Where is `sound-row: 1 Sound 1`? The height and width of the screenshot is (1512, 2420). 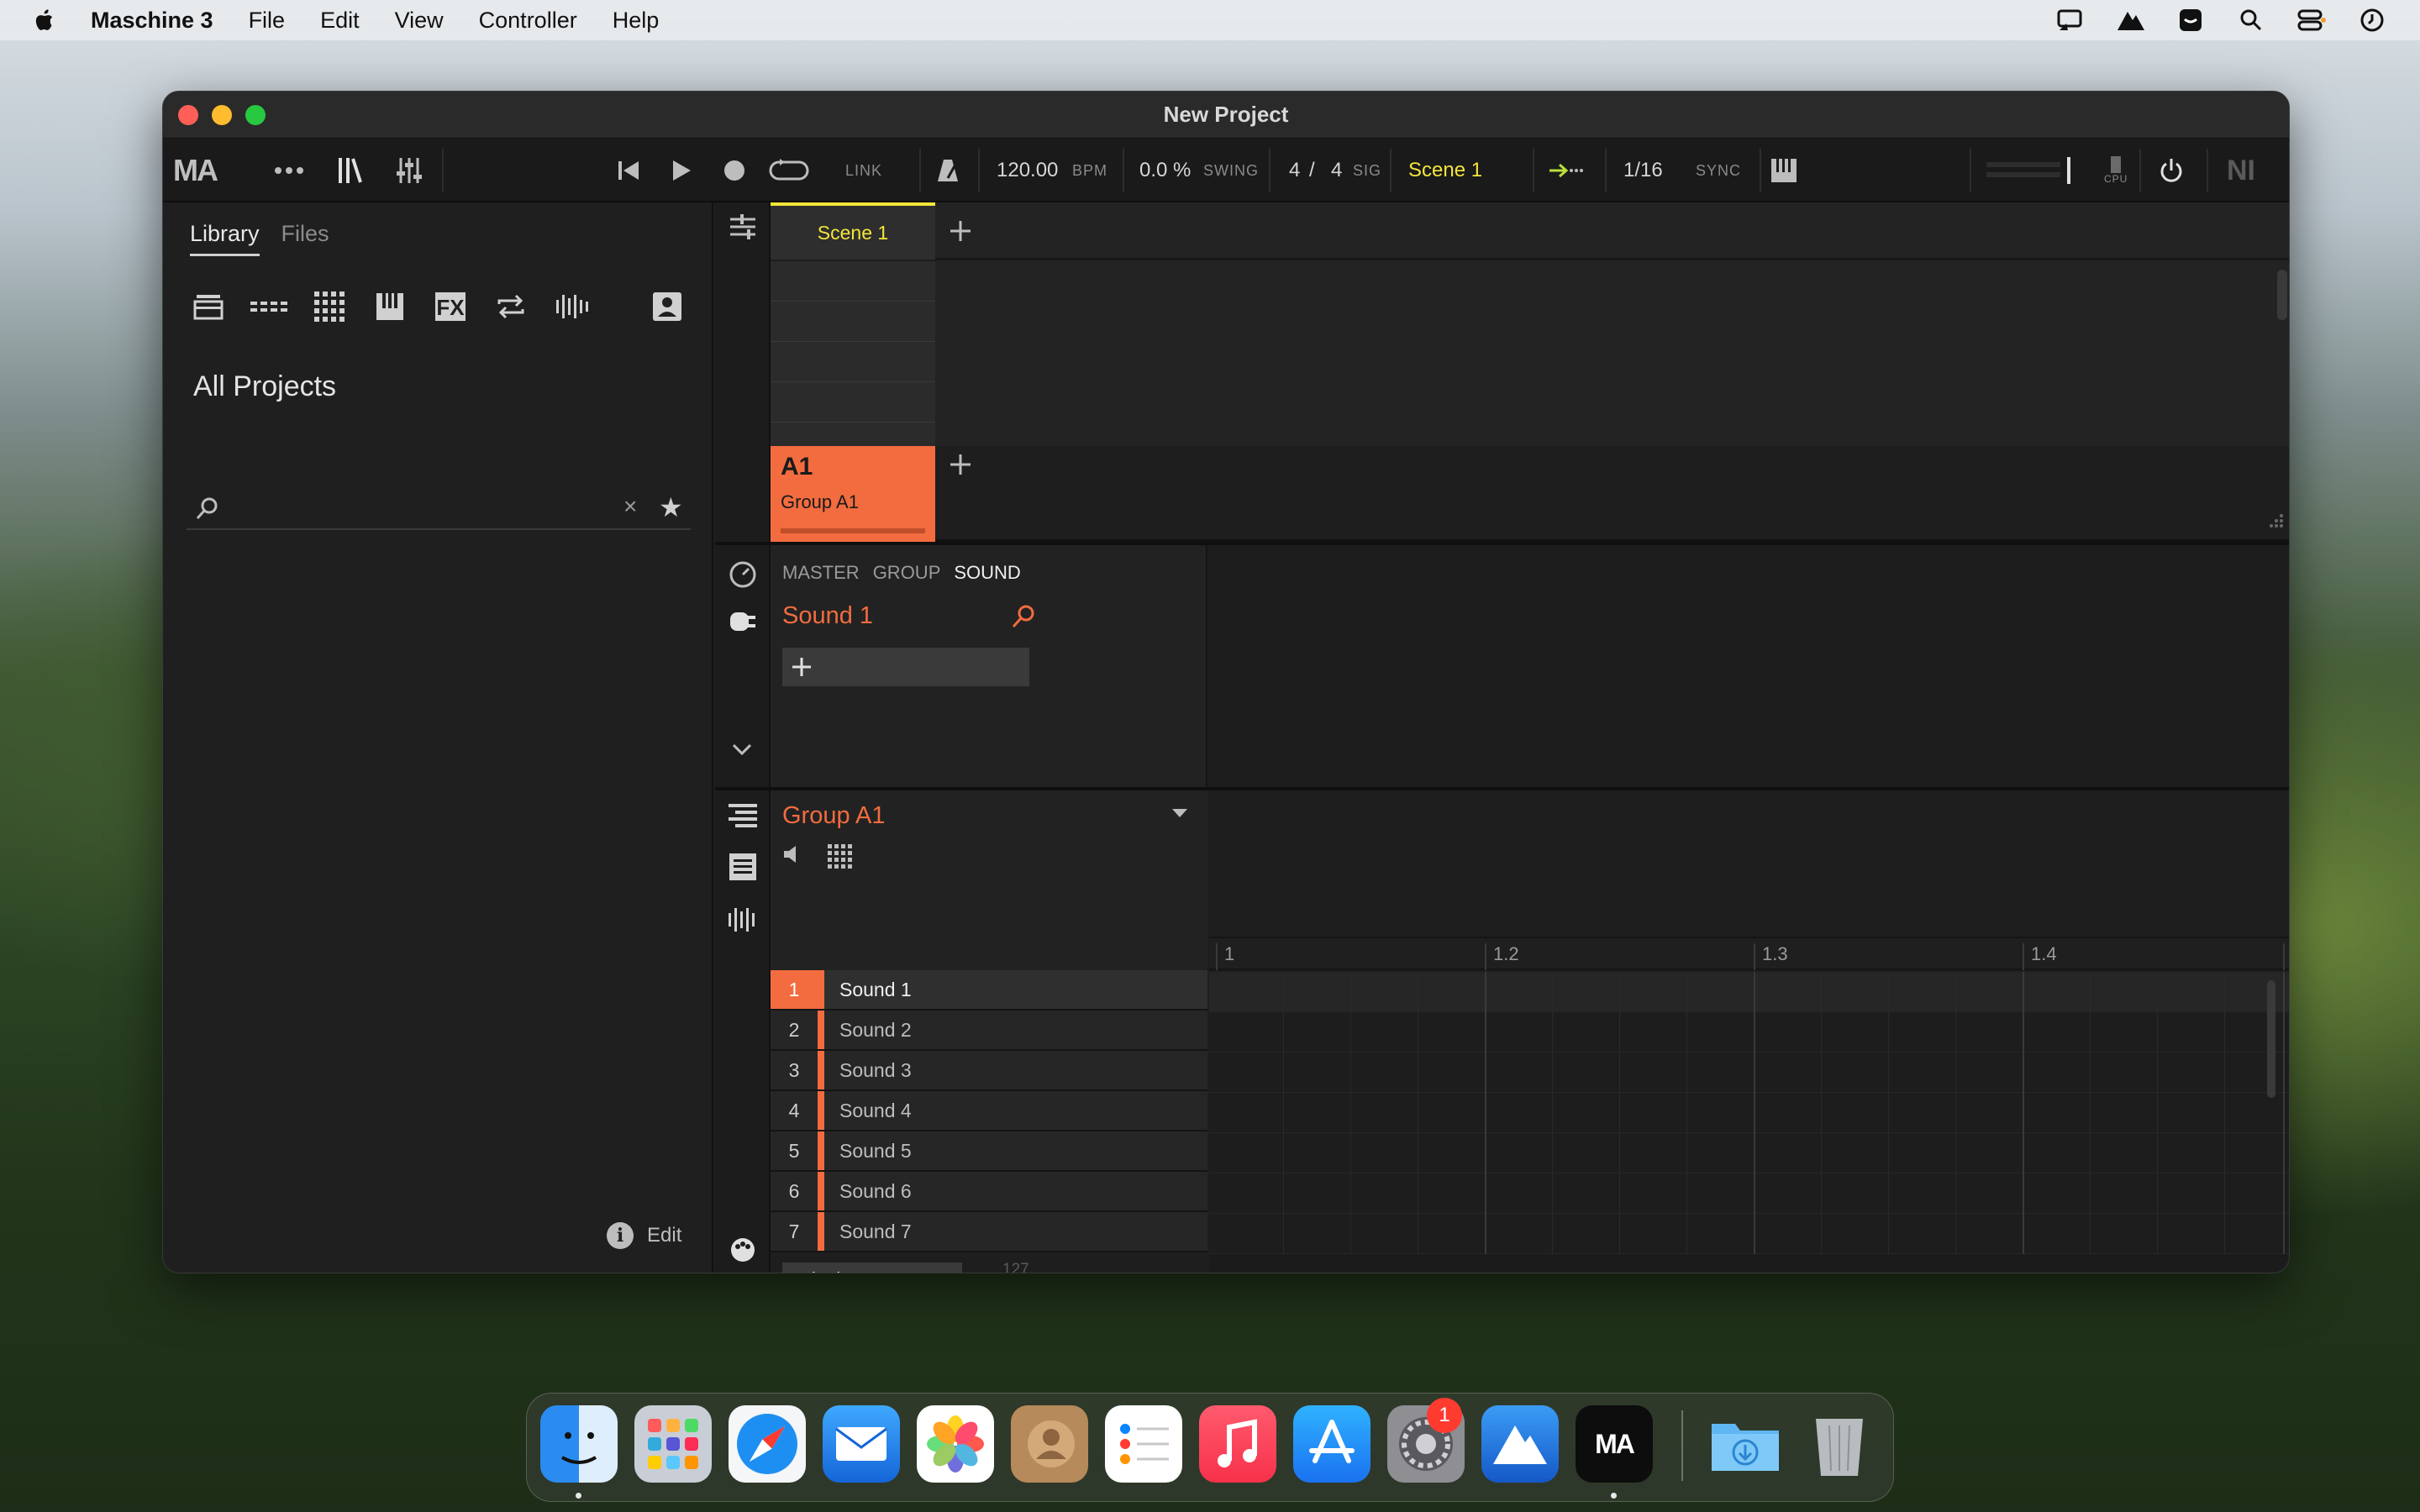 sound-row: 1 Sound 1 is located at coordinates (989, 990).